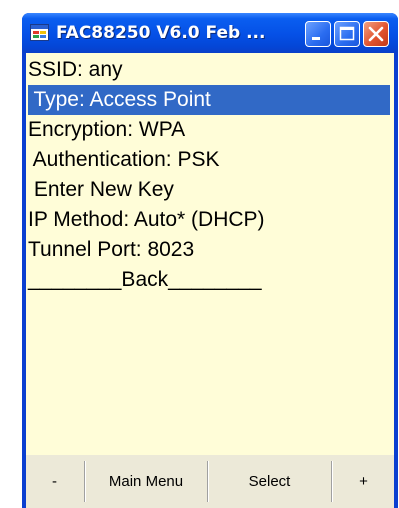 The image size is (399, 508). What do you see at coordinates (269, 481) in the screenshot?
I see `select-button: Select` at bounding box center [269, 481].